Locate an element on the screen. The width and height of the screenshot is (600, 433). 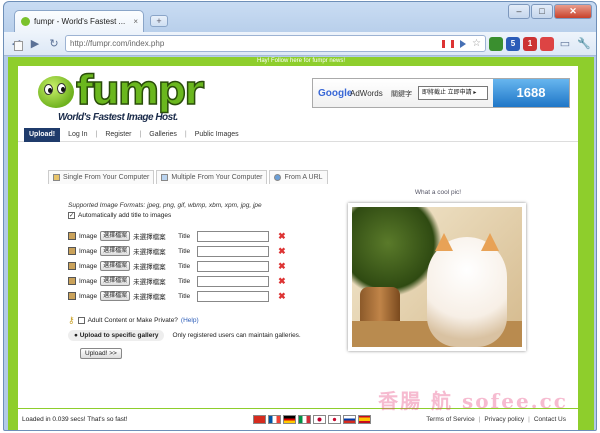
flag-fr-icon is located at coordinates (274, 419).